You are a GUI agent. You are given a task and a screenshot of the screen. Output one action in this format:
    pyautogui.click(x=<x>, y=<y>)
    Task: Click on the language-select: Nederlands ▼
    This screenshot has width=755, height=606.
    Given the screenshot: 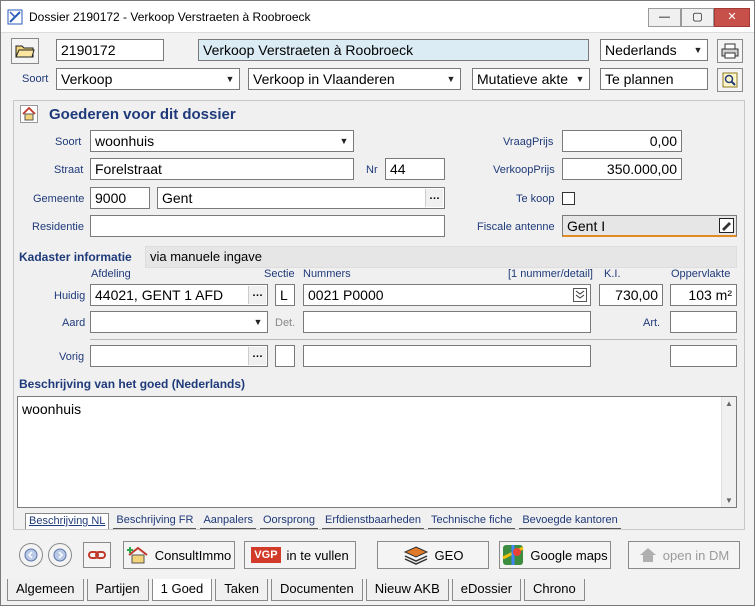 What is the action you would take?
    pyautogui.click(x=654, y=50)
    